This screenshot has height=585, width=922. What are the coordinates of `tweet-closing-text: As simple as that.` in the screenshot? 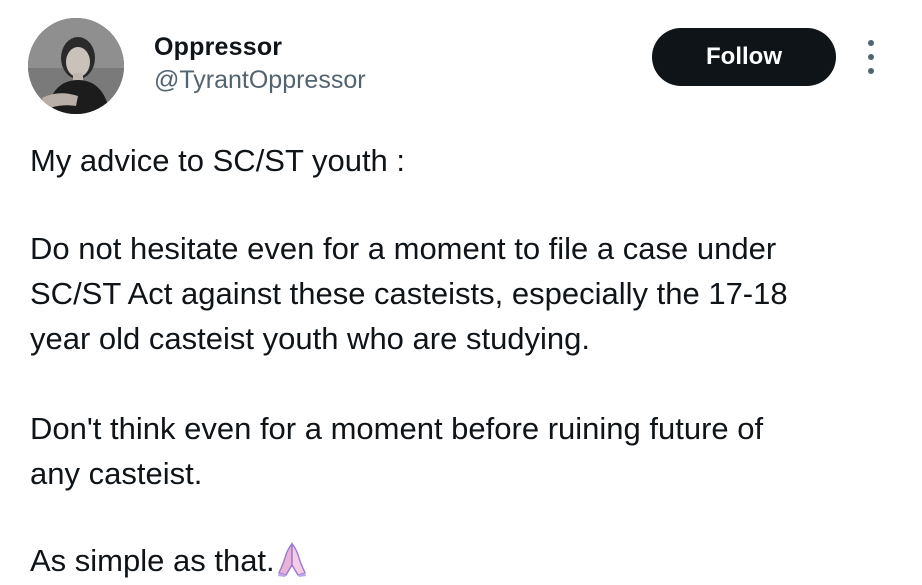 It's located at (152, 560).